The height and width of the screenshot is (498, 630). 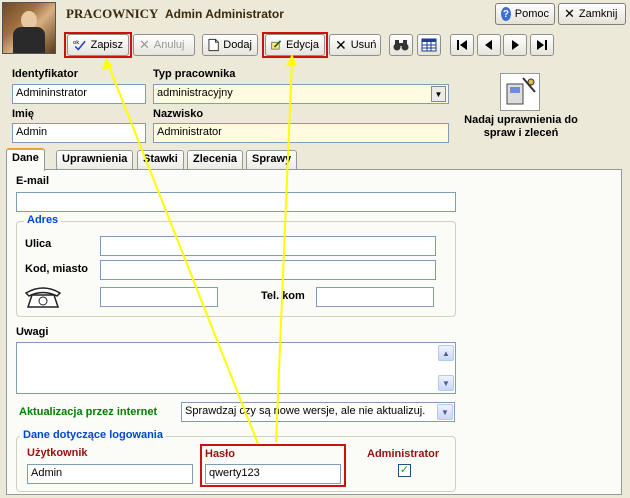 I want to click on last-record-icon, so click(x=542, y=45).